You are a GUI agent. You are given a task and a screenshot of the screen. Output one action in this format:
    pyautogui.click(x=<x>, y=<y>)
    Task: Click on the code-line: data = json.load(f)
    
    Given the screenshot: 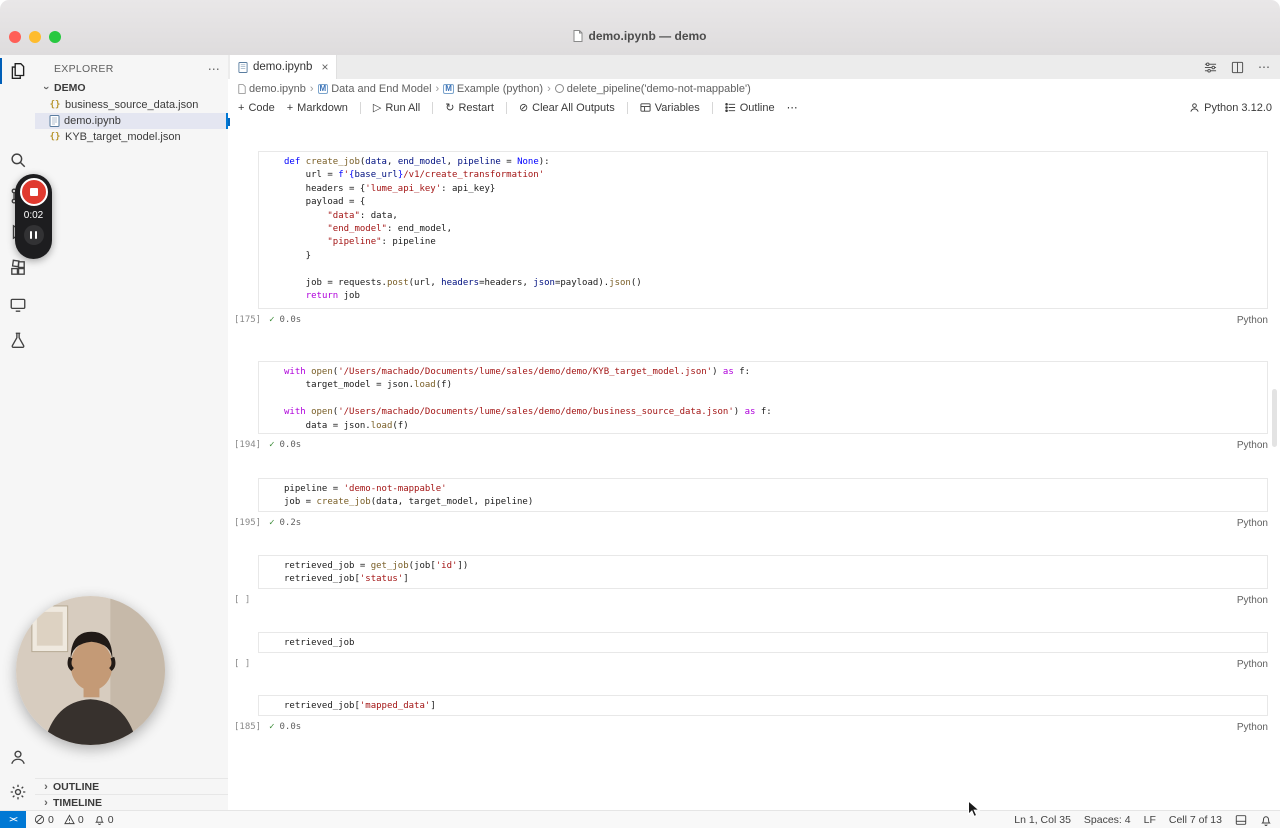 What is the action you would take?
    pyautogui.click(x=775, y=426)
    